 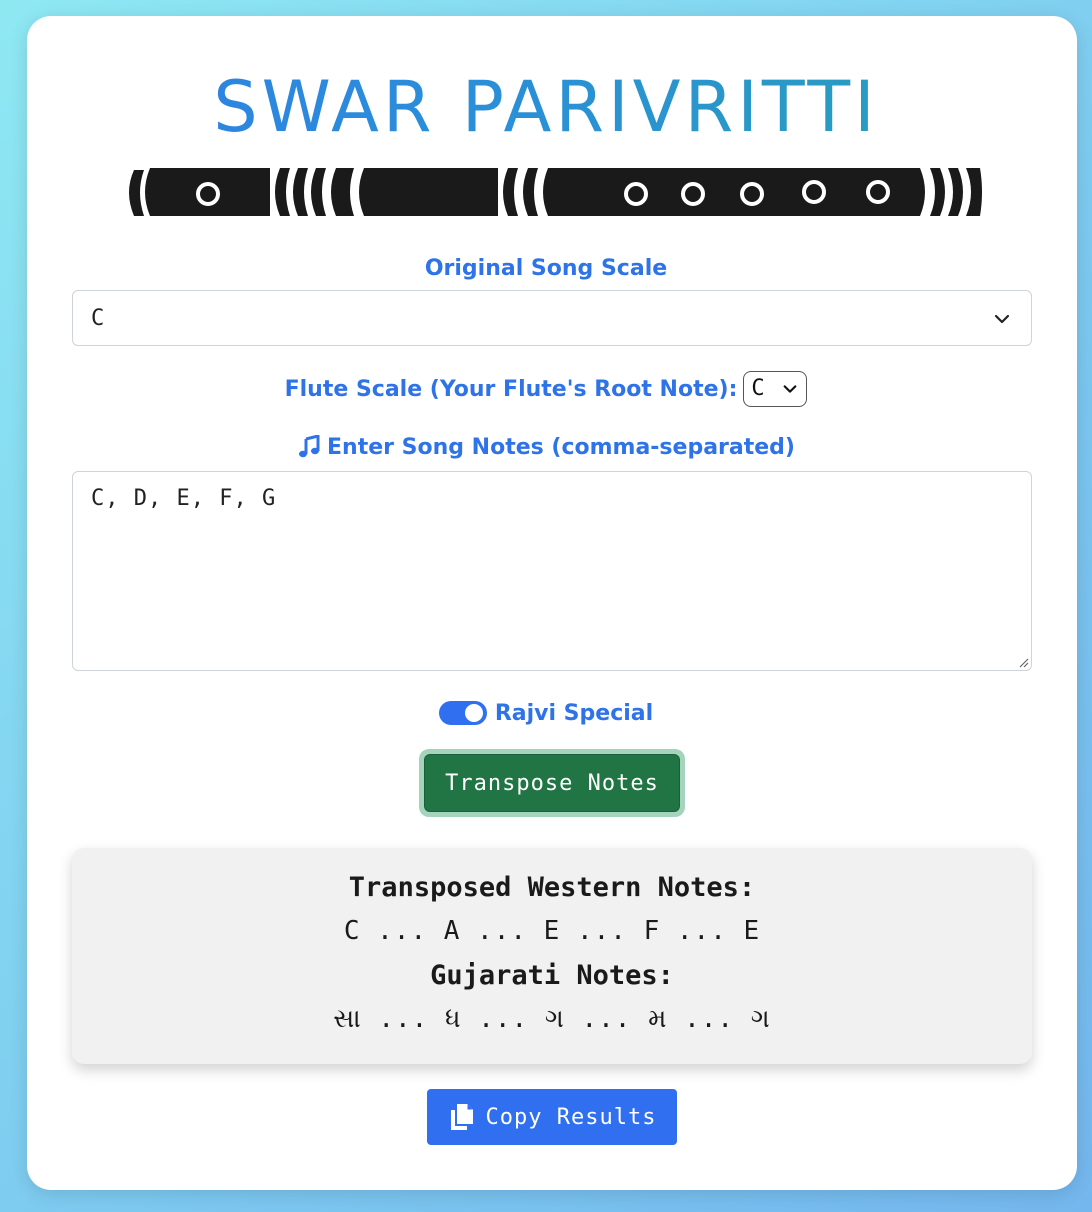 I want to click on flute-scale-row: Flute Scale (Your Flute's Root Note): C, so click(x=546, y=389).